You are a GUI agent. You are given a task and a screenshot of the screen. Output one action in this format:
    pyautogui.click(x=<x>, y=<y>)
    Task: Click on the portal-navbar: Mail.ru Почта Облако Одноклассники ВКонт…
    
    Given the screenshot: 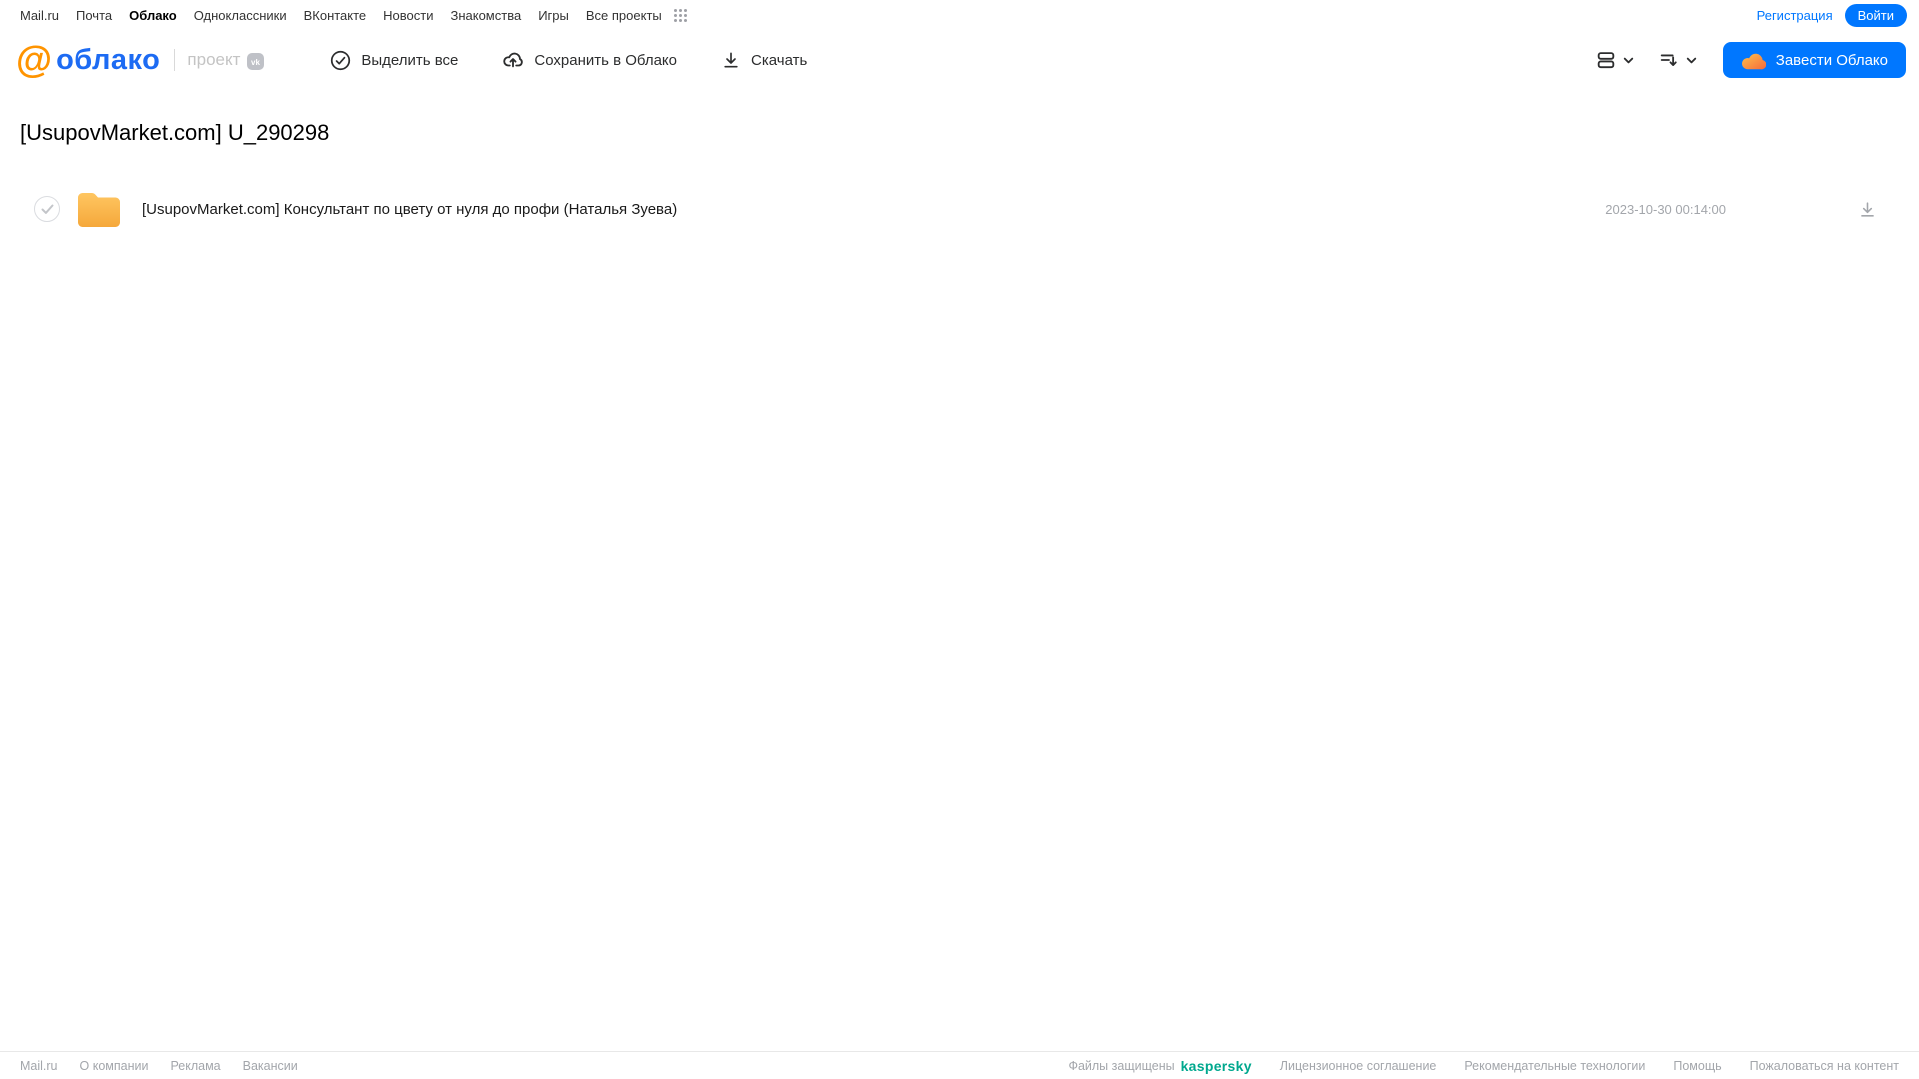 What is the action you would take?
    pyautogui.click(x=959, y=15)
    